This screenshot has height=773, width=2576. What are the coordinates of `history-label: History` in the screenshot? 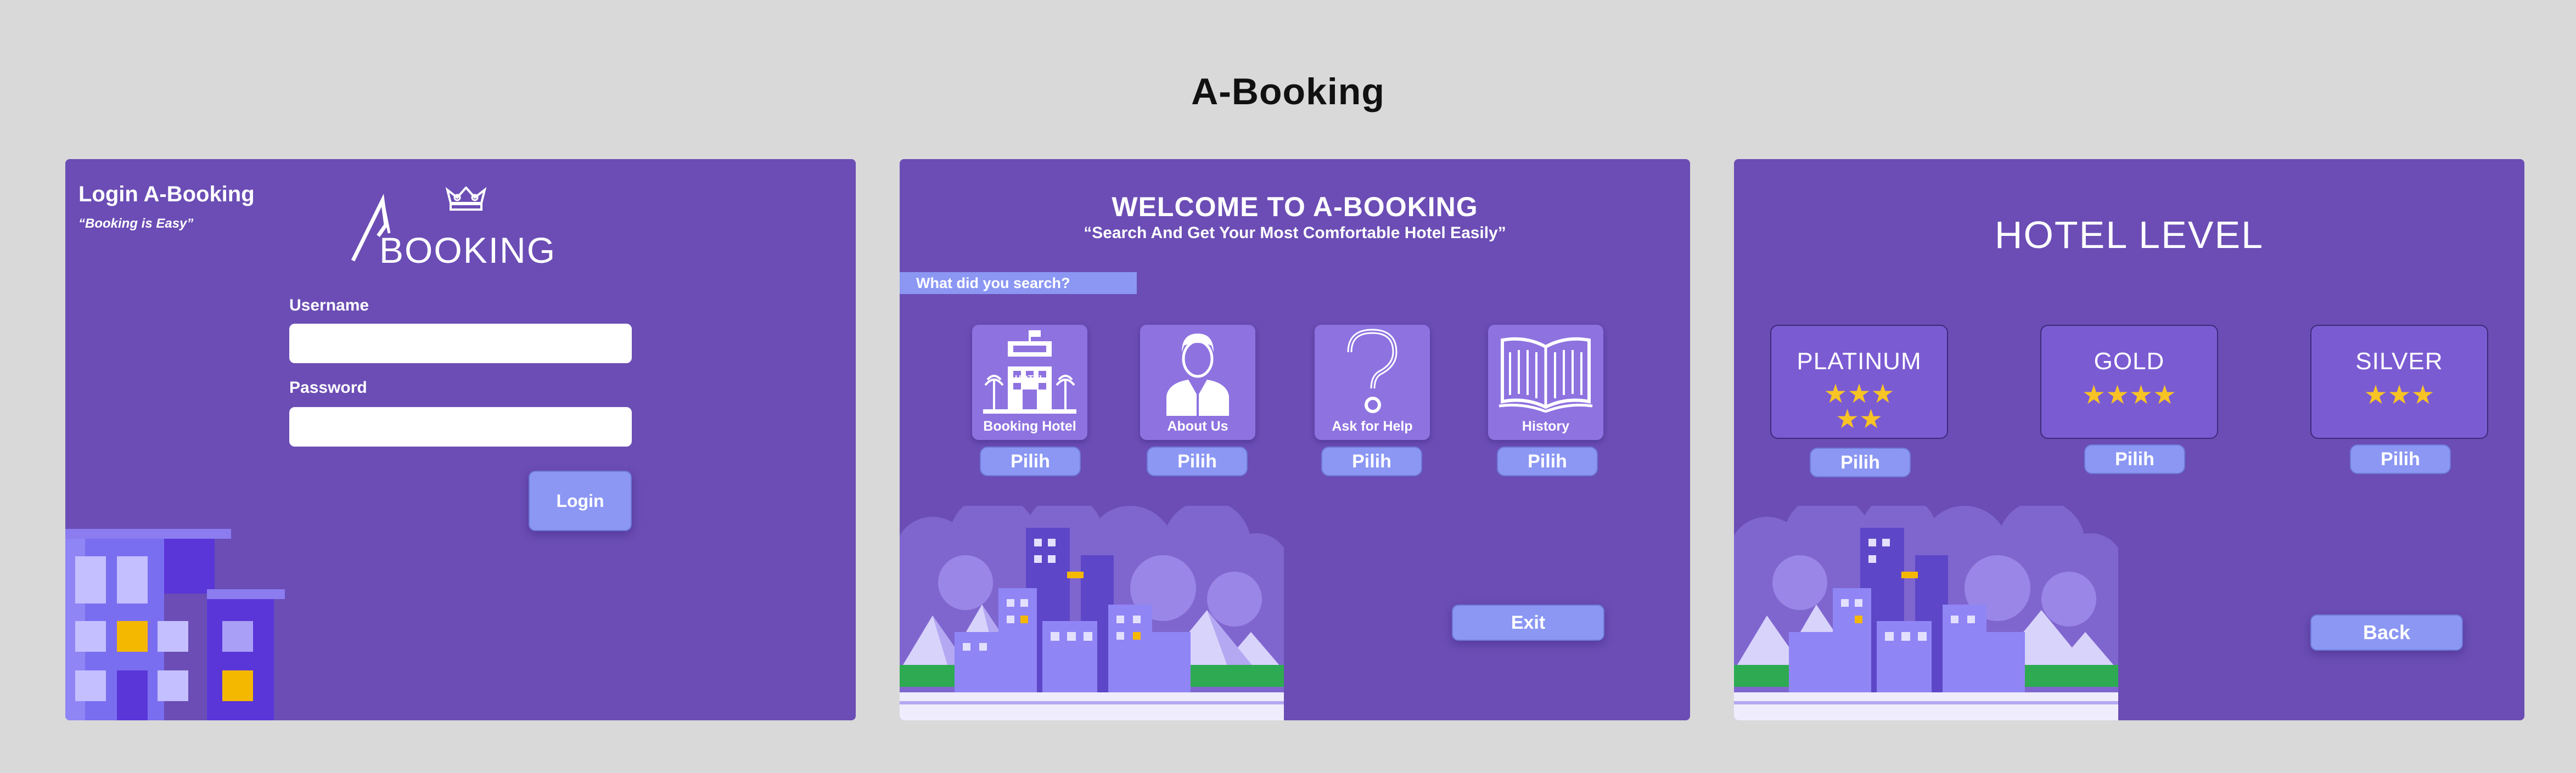 It's located at (1546, 427).